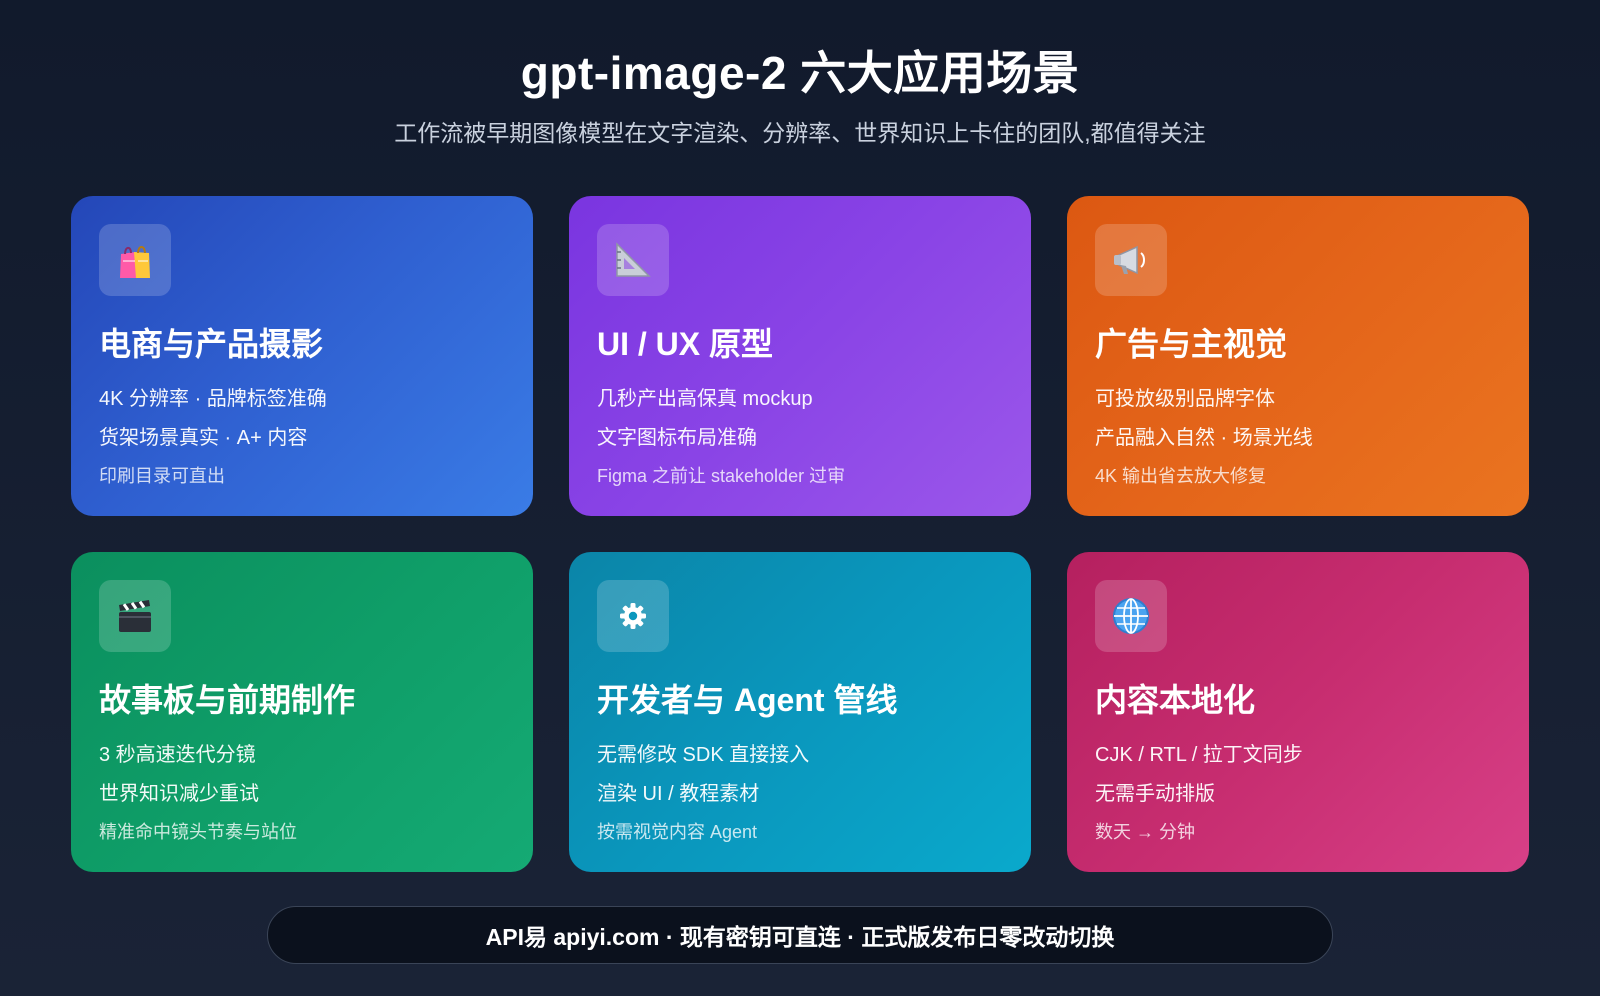 Image resolution: width=1600 pixels, height=996 pixels. I want to click on scenario-card-localization: 内容本地化 CJK / RTL / 拉丁文同步 无需手动排版 数天 → 分钟, so click(1298, 712).